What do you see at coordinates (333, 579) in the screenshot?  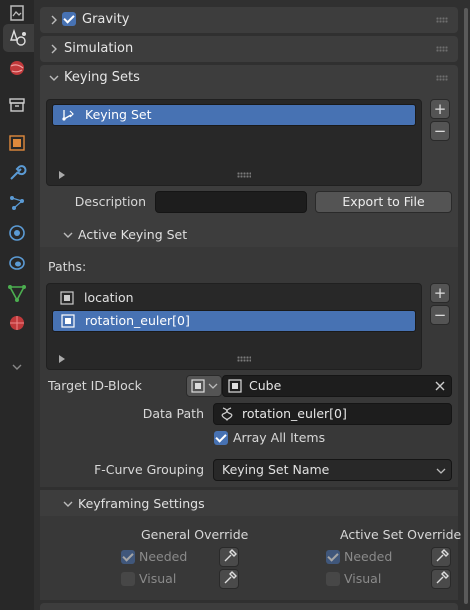 I see `active-visual-checkbox` at bounding box center [333, 579].